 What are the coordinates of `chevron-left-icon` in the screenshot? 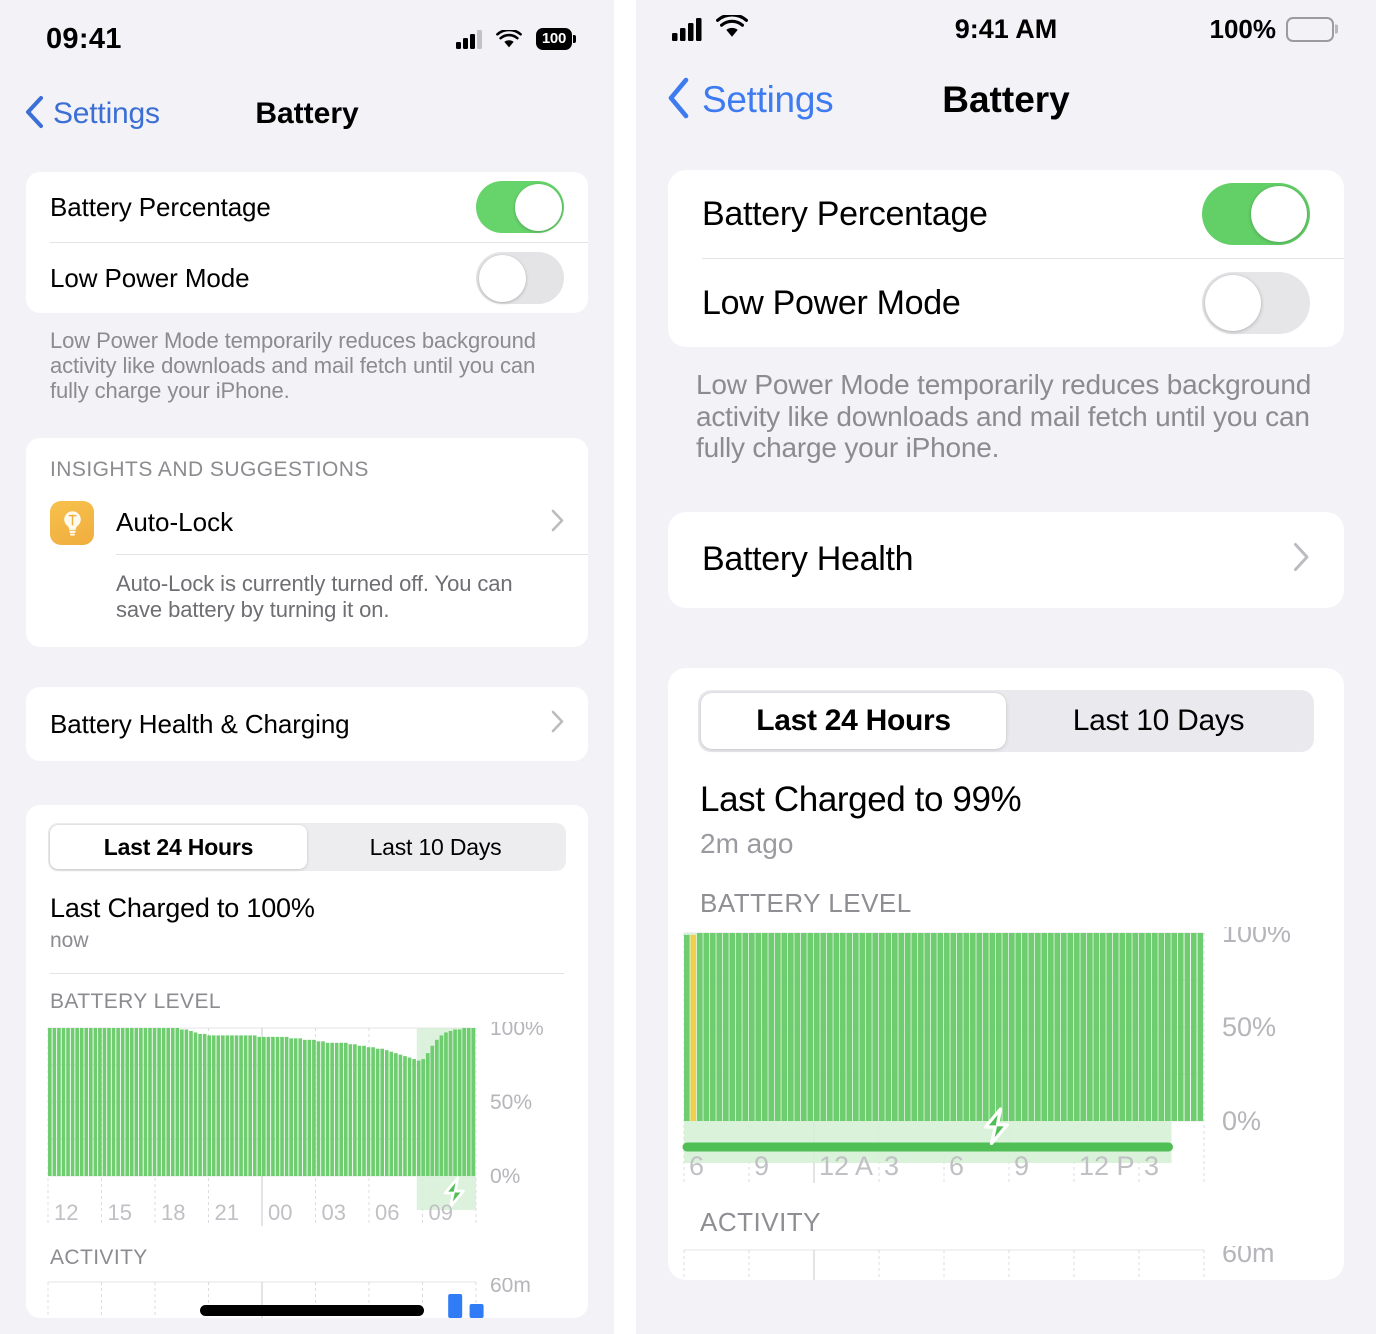 It's located at (34, 114).